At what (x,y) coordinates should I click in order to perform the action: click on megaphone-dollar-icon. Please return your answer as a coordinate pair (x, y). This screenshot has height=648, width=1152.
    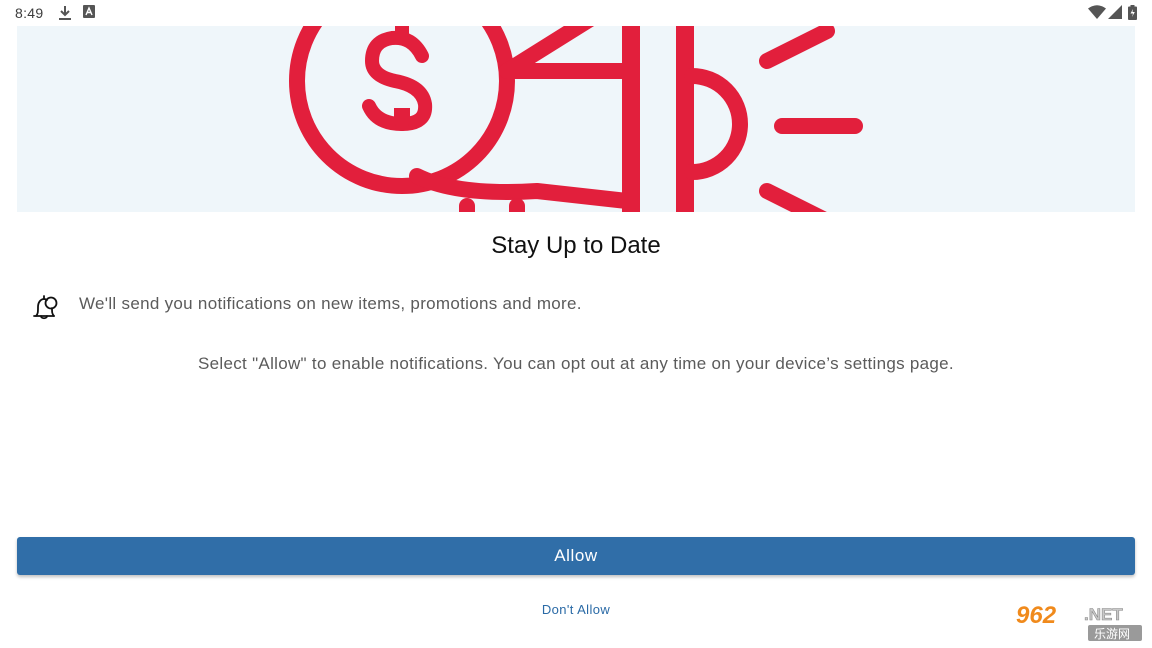
    Looking at the image, I should click on (576, 119).